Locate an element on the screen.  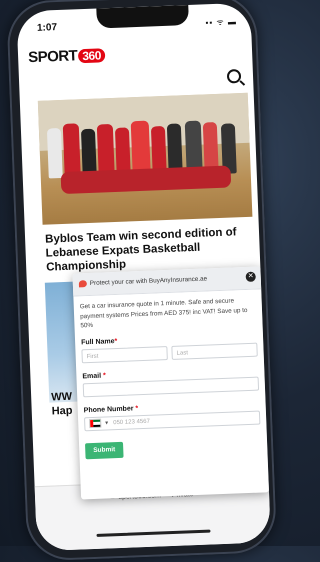
popup-title: Protect your car with BuyAnyInsurance.ae is located at coordinates (148, 281).